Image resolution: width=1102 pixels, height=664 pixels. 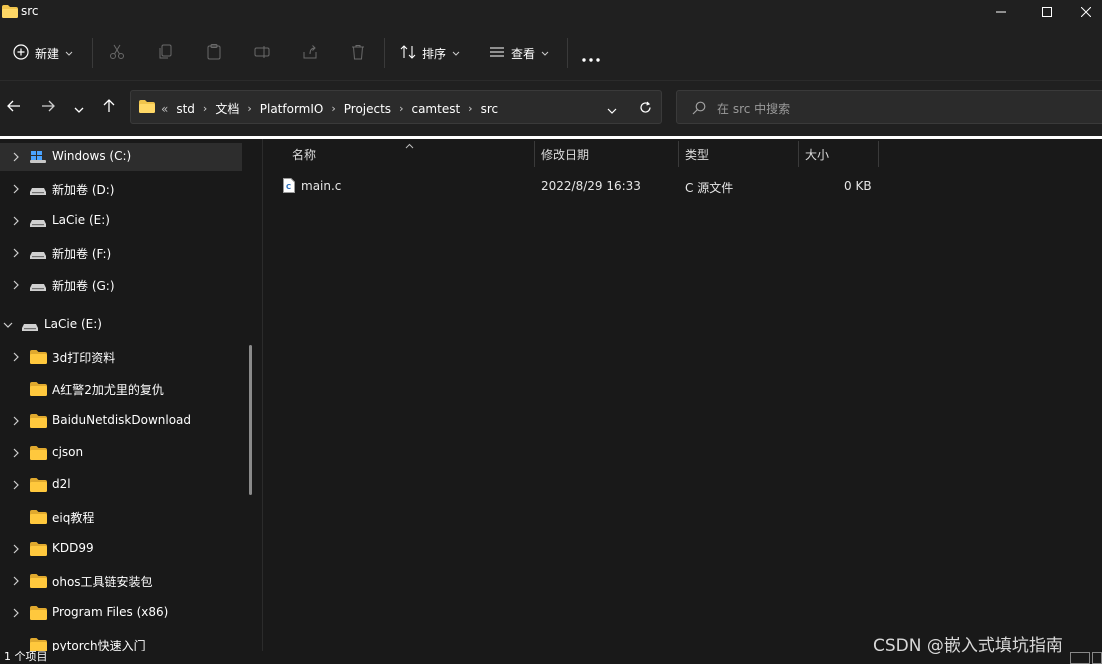 I want to click on sidebar-item-folder: KDD99, so click(x=121, y=549).